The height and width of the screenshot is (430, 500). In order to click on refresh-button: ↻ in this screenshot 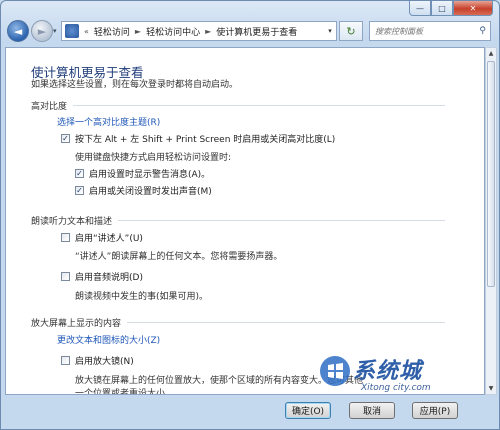, I will do `click(351, 31)`.